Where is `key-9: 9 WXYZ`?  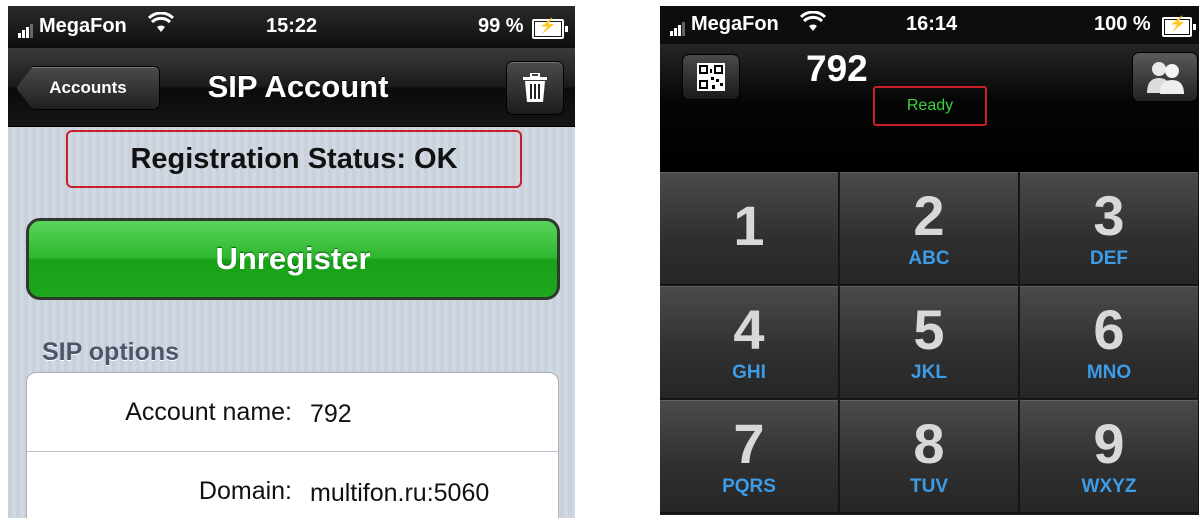 key-9: 9 WXYZ is located at coordinates (1109, 456).